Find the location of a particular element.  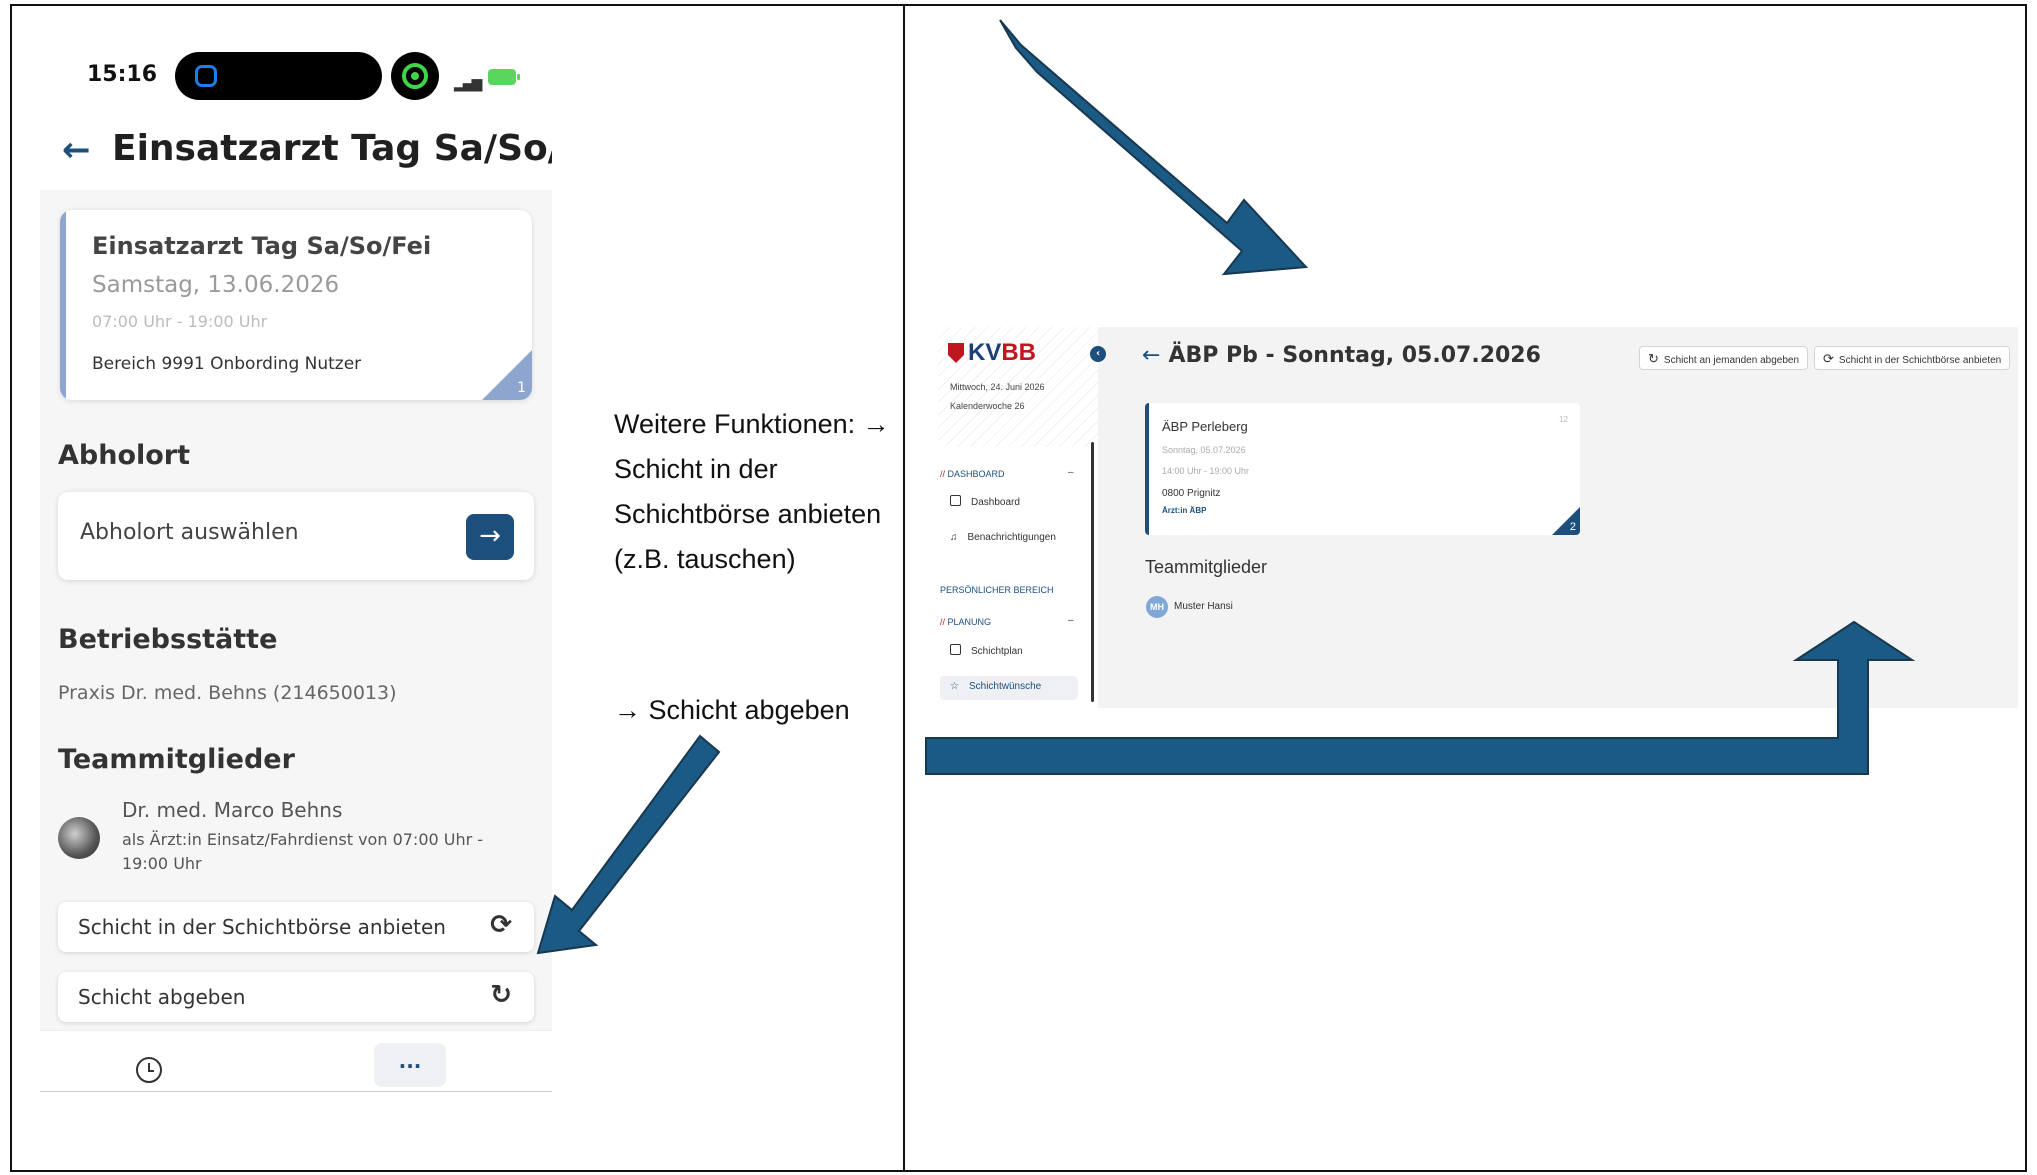

diagonal-arrow-down-right is located at coordinates (1154, 147).